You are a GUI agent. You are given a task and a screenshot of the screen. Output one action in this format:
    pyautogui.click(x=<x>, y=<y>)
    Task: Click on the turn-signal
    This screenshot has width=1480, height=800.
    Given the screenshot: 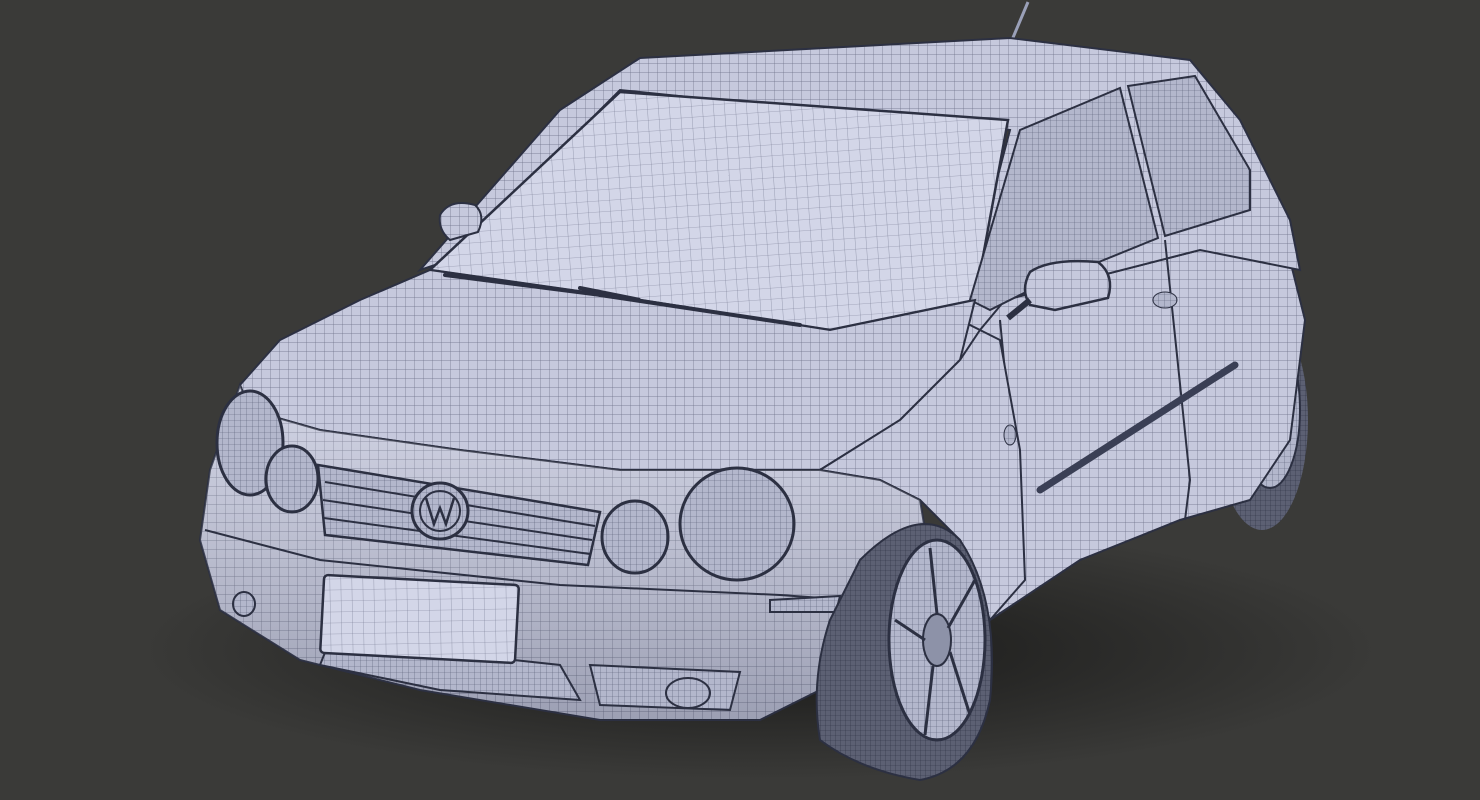 What is the action you would take?
    pyautogui.click(x=805, y=603)
    